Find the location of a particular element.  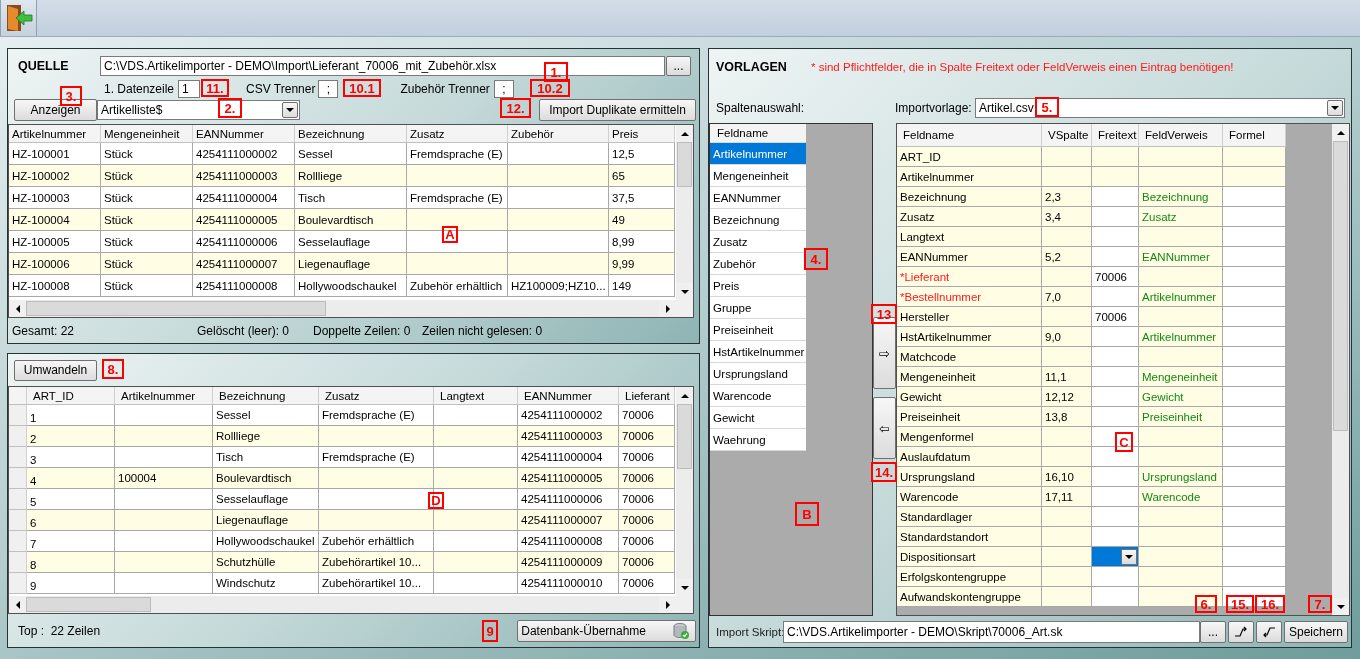

annotation-marker: 2. is located at coordinates (230, 108).